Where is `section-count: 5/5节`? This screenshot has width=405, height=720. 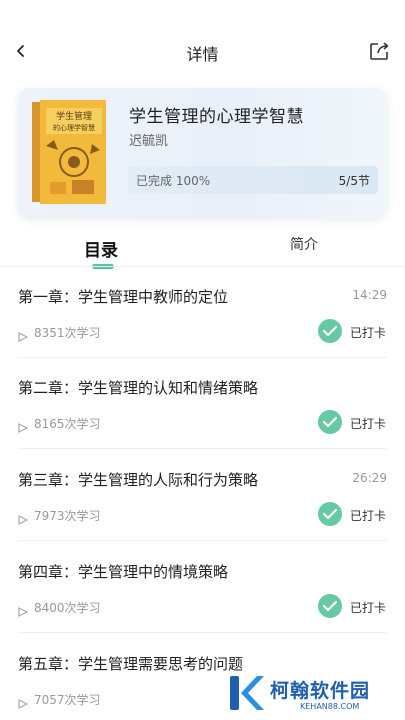
section-count: 5/5节 is located at coordinates (354, 181).